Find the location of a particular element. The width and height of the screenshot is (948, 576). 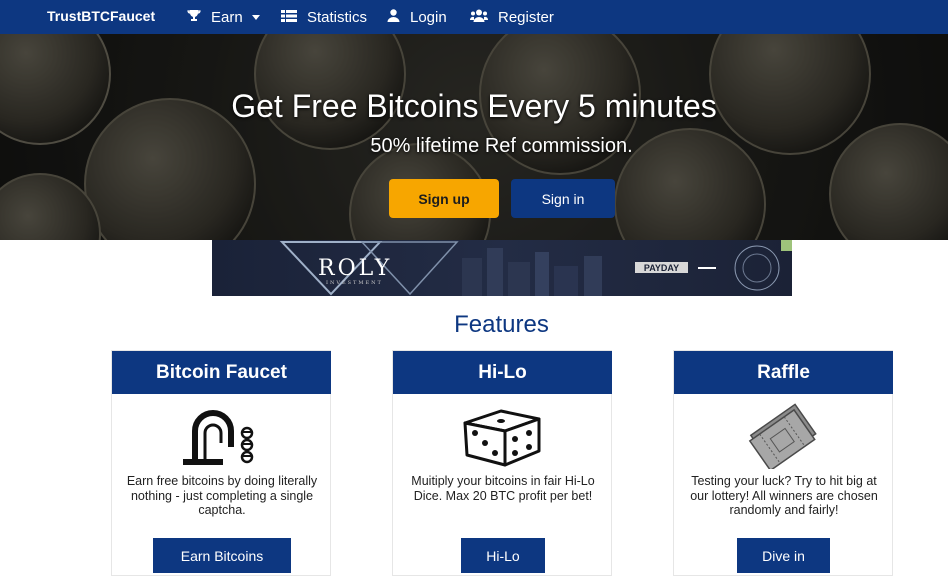

nav-earn: Earn is located at coordinates (223, 17).